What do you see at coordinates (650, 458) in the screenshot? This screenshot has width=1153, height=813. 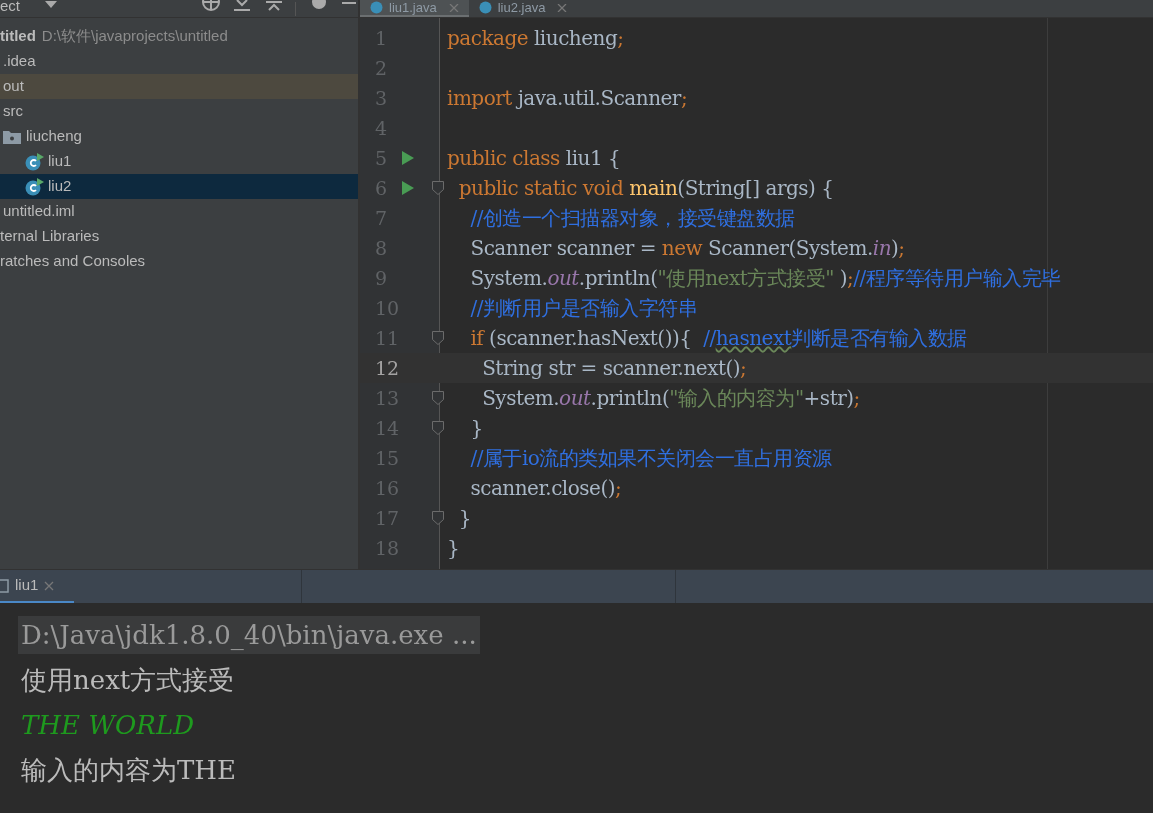 I see `code-text: //属于io流的类如果不关闭会一直占用资源` at bounding box center [650, 458].